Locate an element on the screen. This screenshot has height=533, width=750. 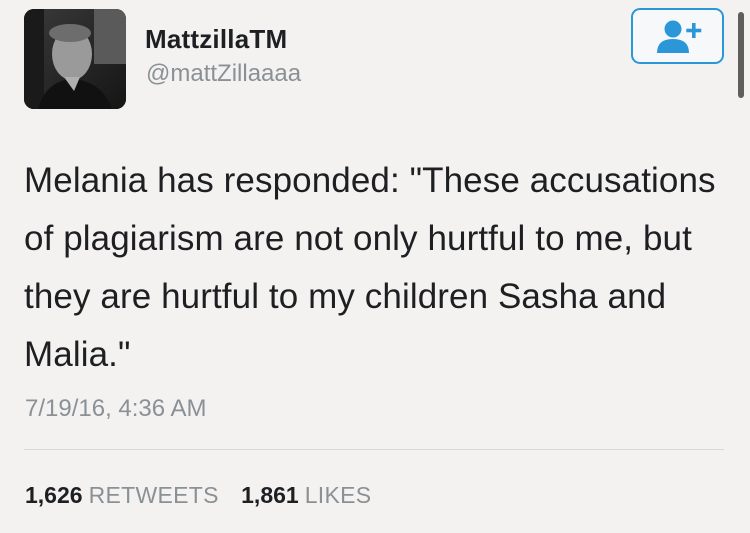
likes-count: 1,861 is located at coordinates (270, 495).